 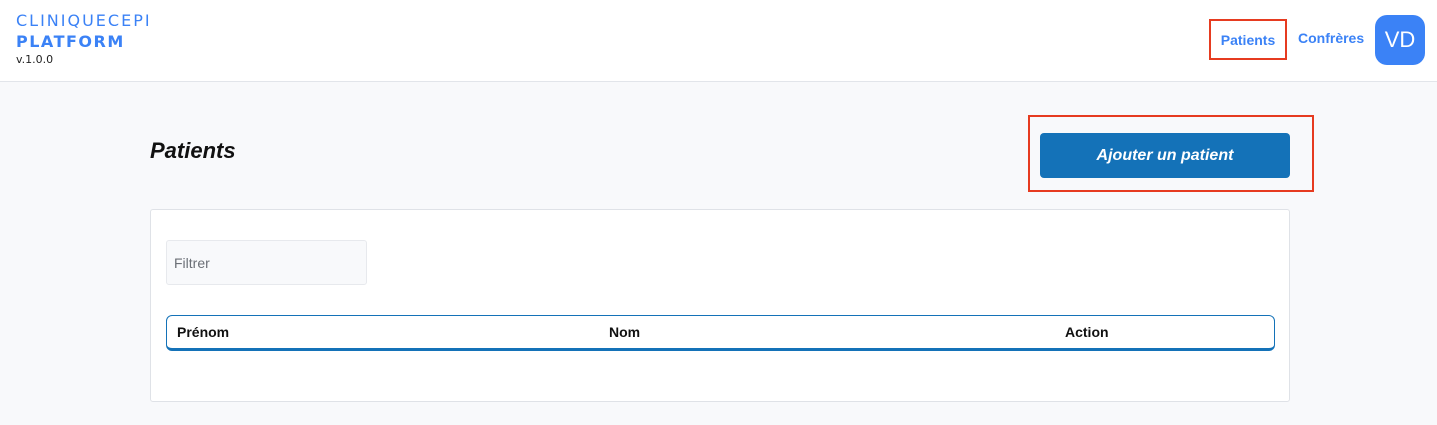 What do you see at coordinates (193, 150) in the screenshot?
I see `page-title: Patients` at bounding box center [193, 150].